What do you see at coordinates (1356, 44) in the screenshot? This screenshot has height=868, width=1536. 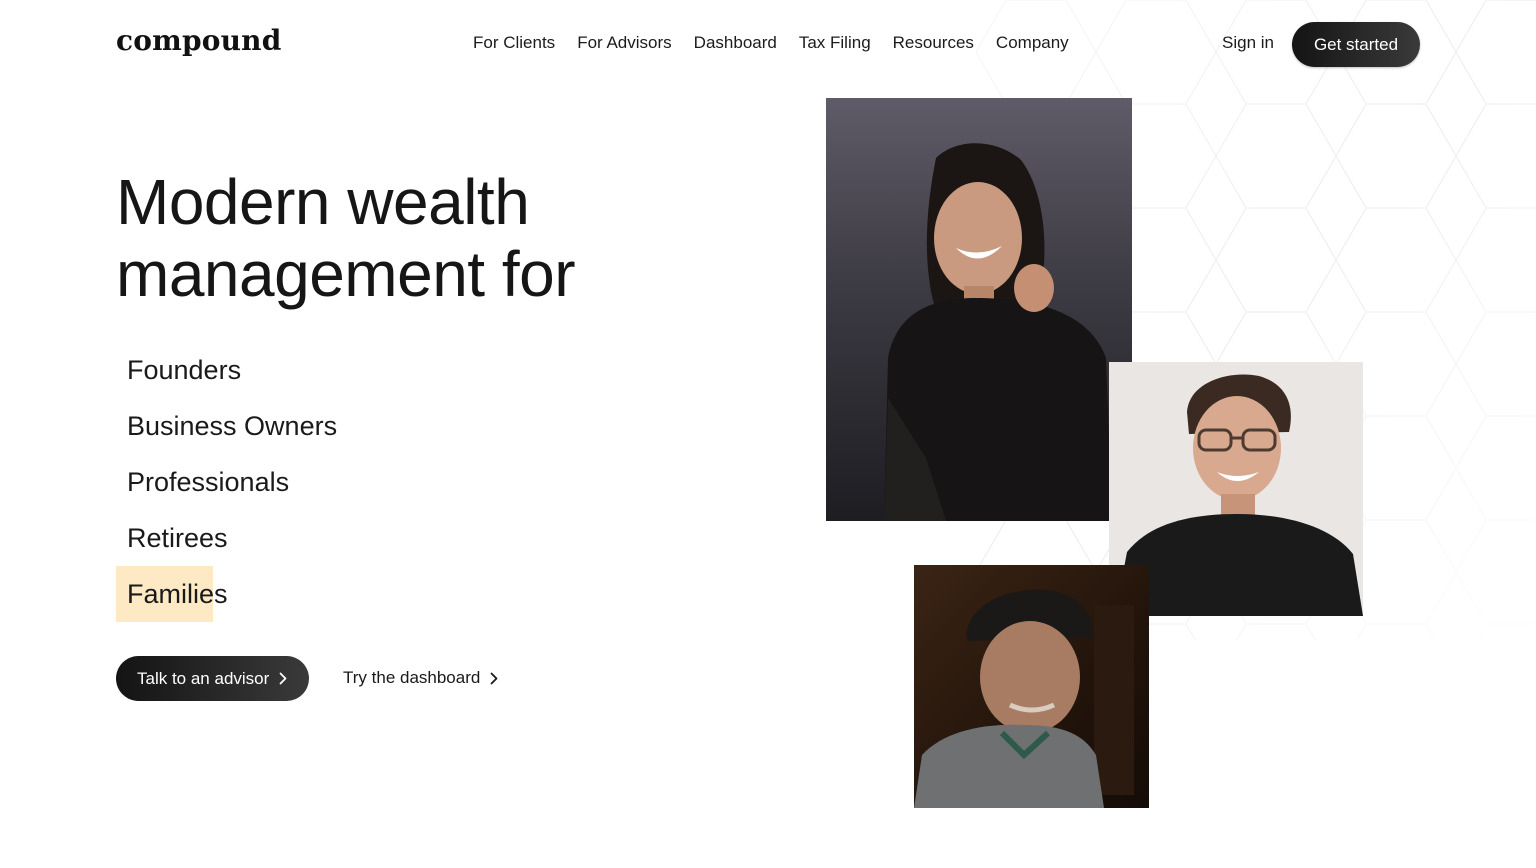 I see `get-started-button: Get started` at bounding box center [1356, 44].